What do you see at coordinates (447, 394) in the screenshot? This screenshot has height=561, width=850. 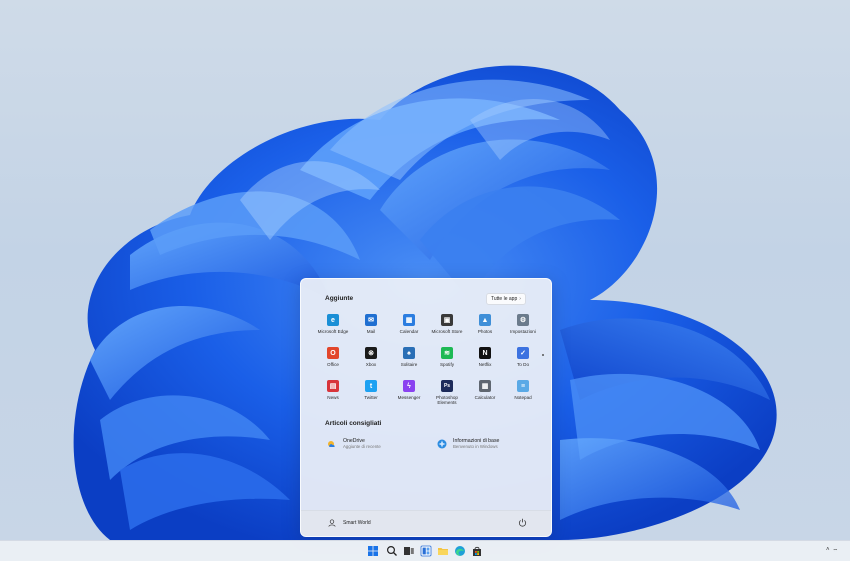 I see `pinned-app-photoshop-elements: Ps Photoshop Elements` at bounding box center [447, 394].